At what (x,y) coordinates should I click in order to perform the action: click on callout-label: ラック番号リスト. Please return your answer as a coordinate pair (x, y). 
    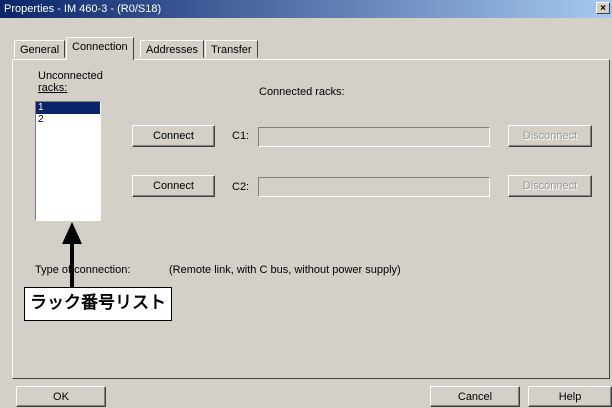
    Looking at the image, I should click on (98, 304).